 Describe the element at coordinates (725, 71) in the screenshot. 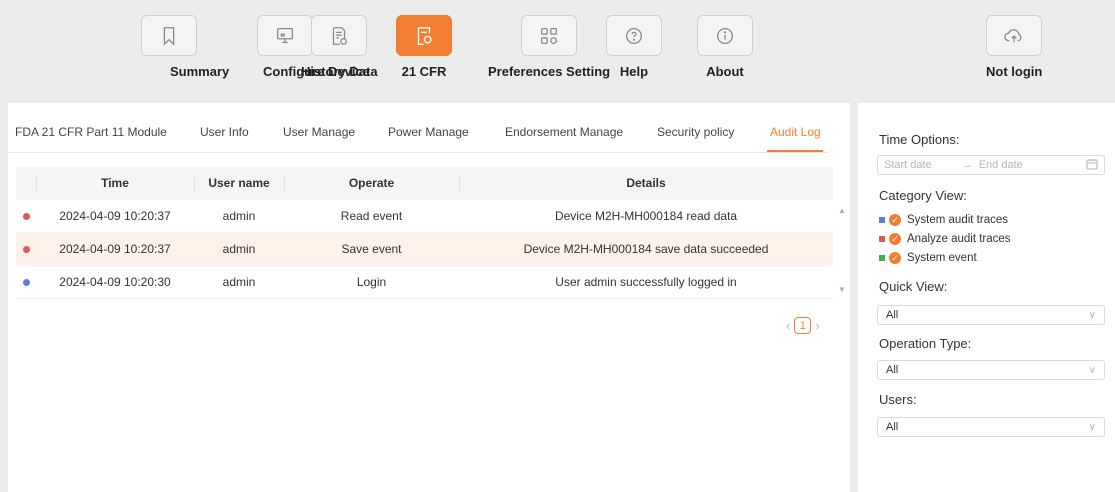

I see `toolbar-about-label: About` at that location.